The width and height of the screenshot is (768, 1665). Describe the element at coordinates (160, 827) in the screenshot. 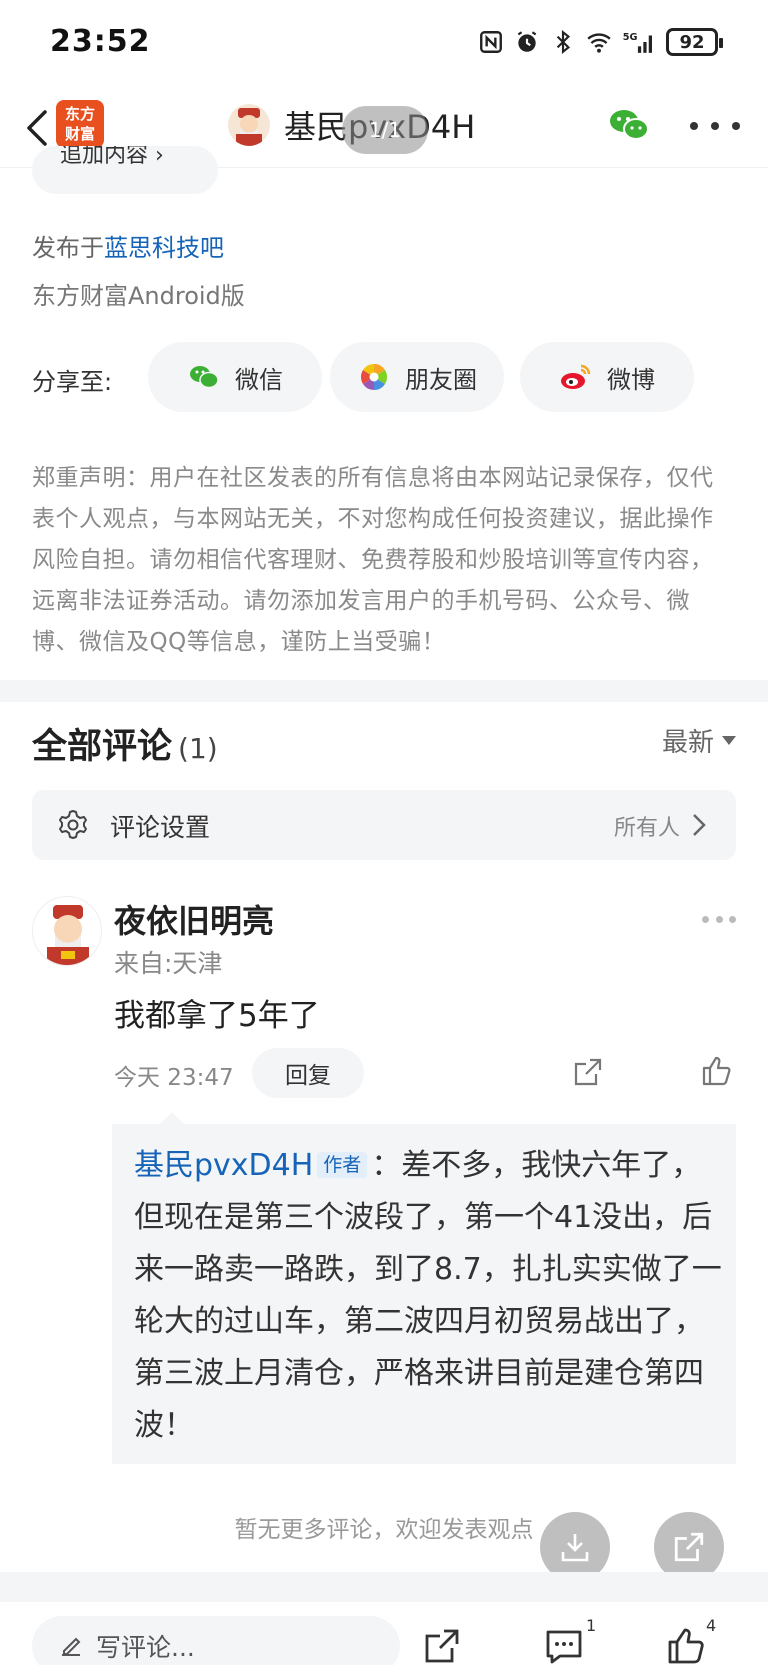

I see `comment-settings-label: 评论设置` at that location.